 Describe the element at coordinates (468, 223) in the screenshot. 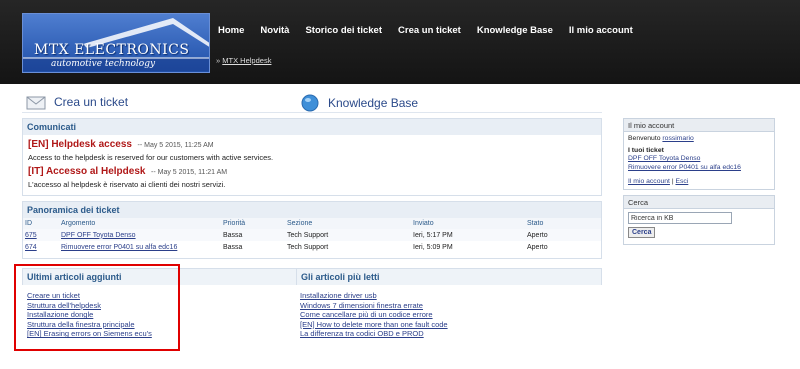

I see `column-header: Inviato` at that location.